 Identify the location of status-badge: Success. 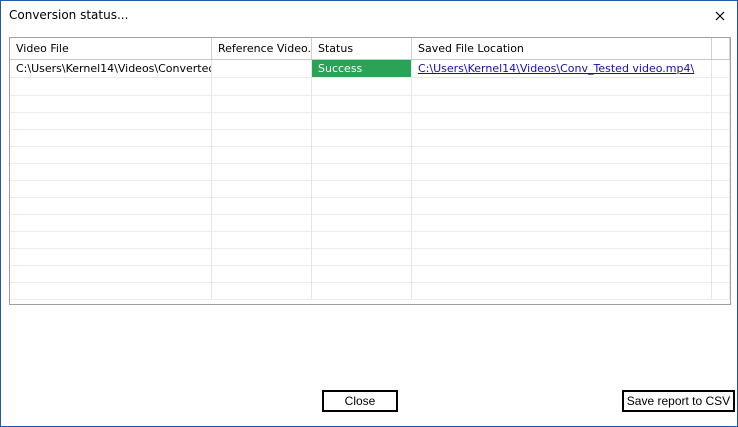
(362, 68).